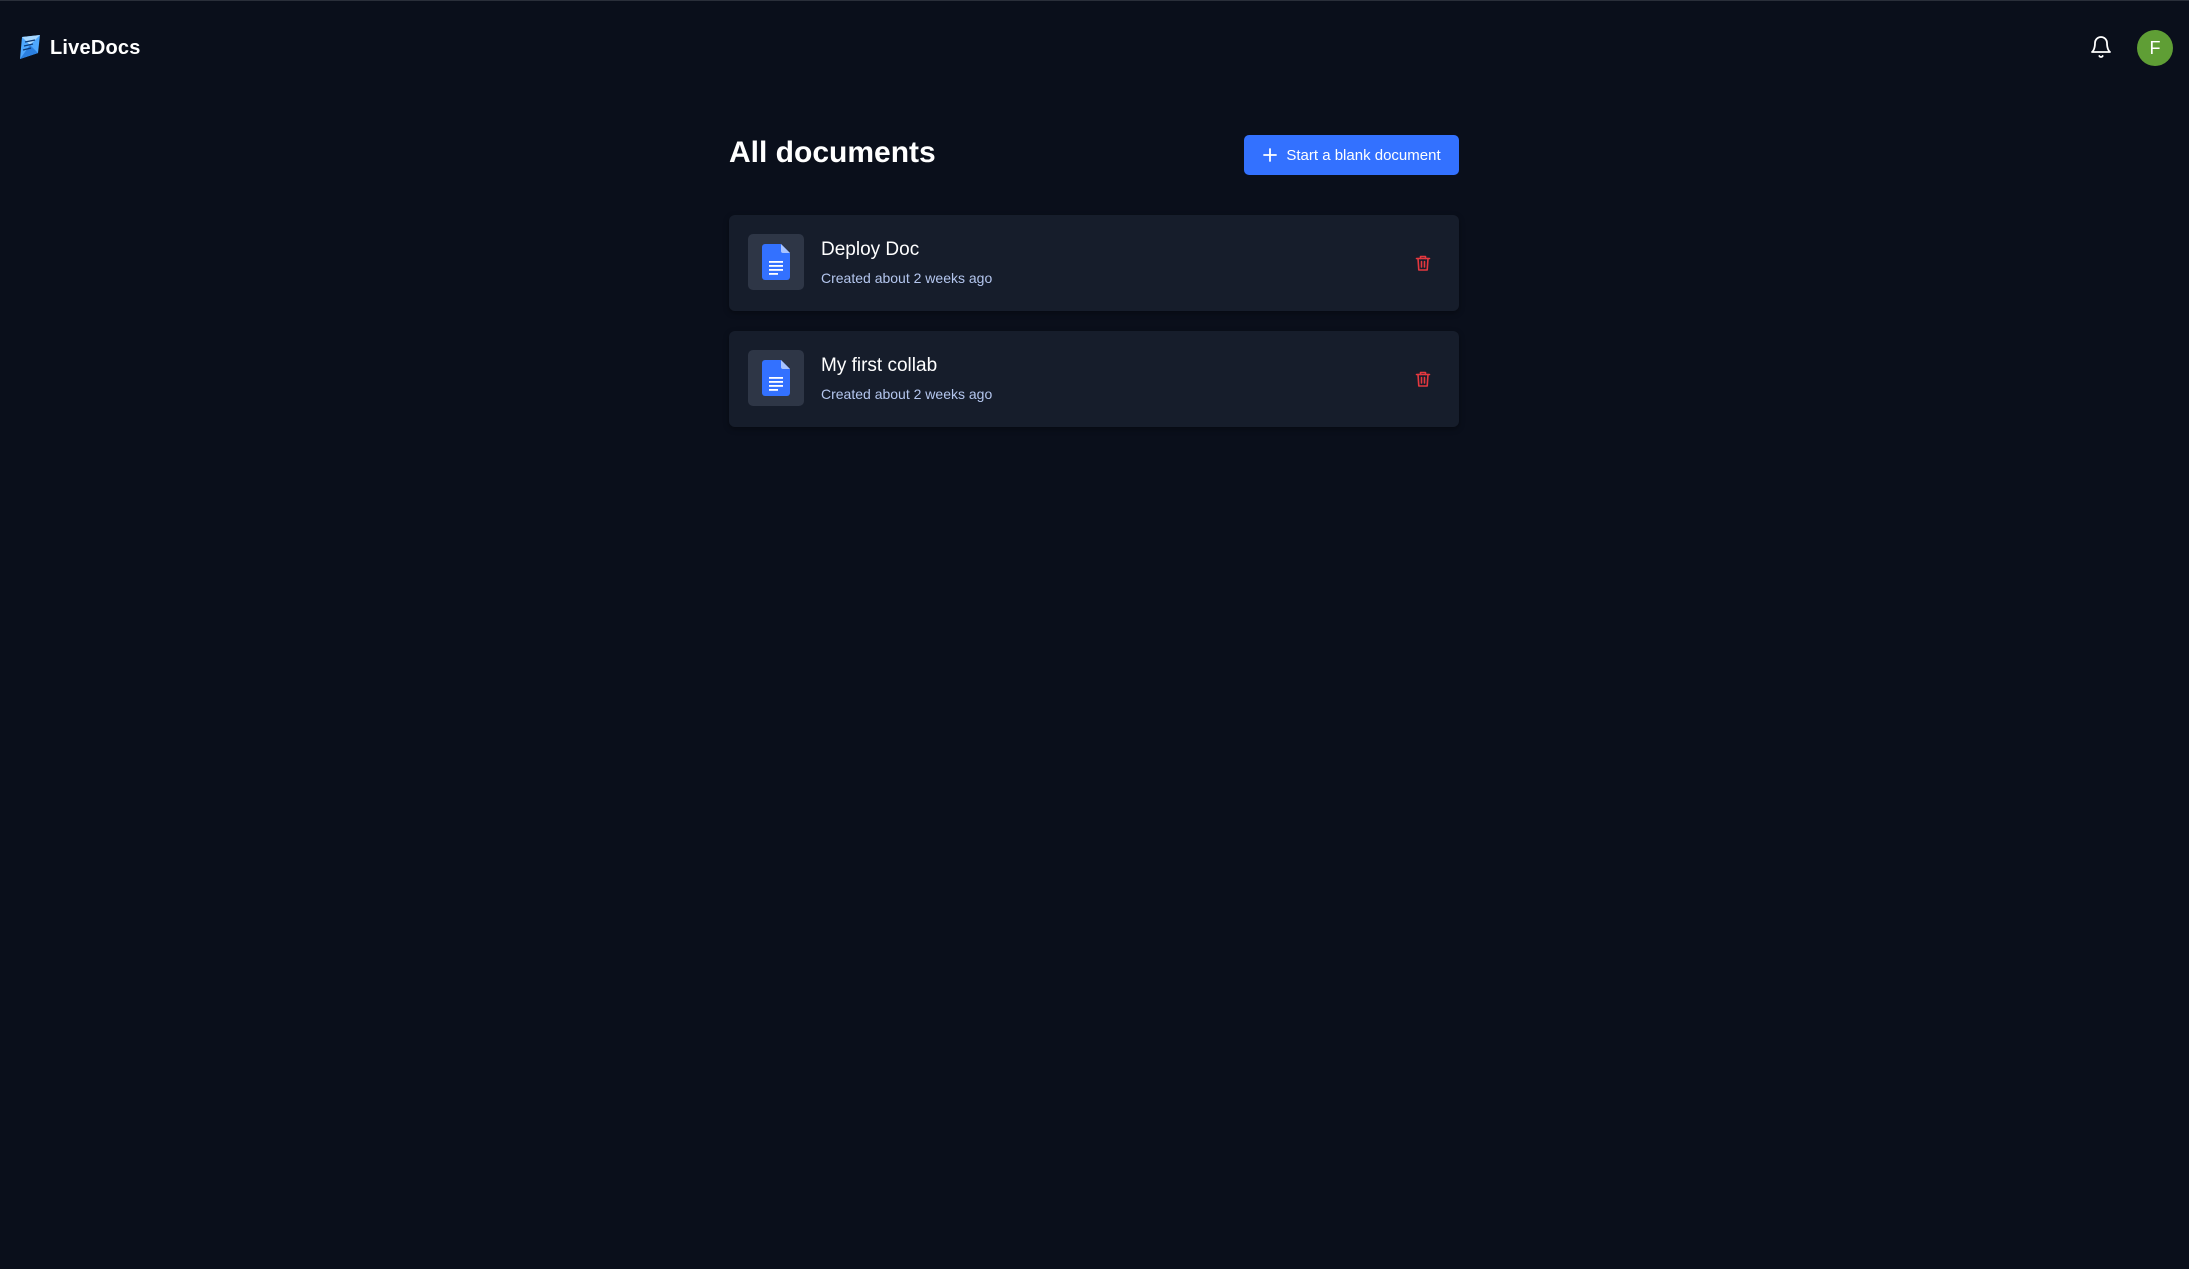 The height and width of the screenshot is (1269, 2189). What do you see at coordinates (870, 249) in the screenshot?
I see `document-title: Deploy Doc` at bounding box center [870, 249].